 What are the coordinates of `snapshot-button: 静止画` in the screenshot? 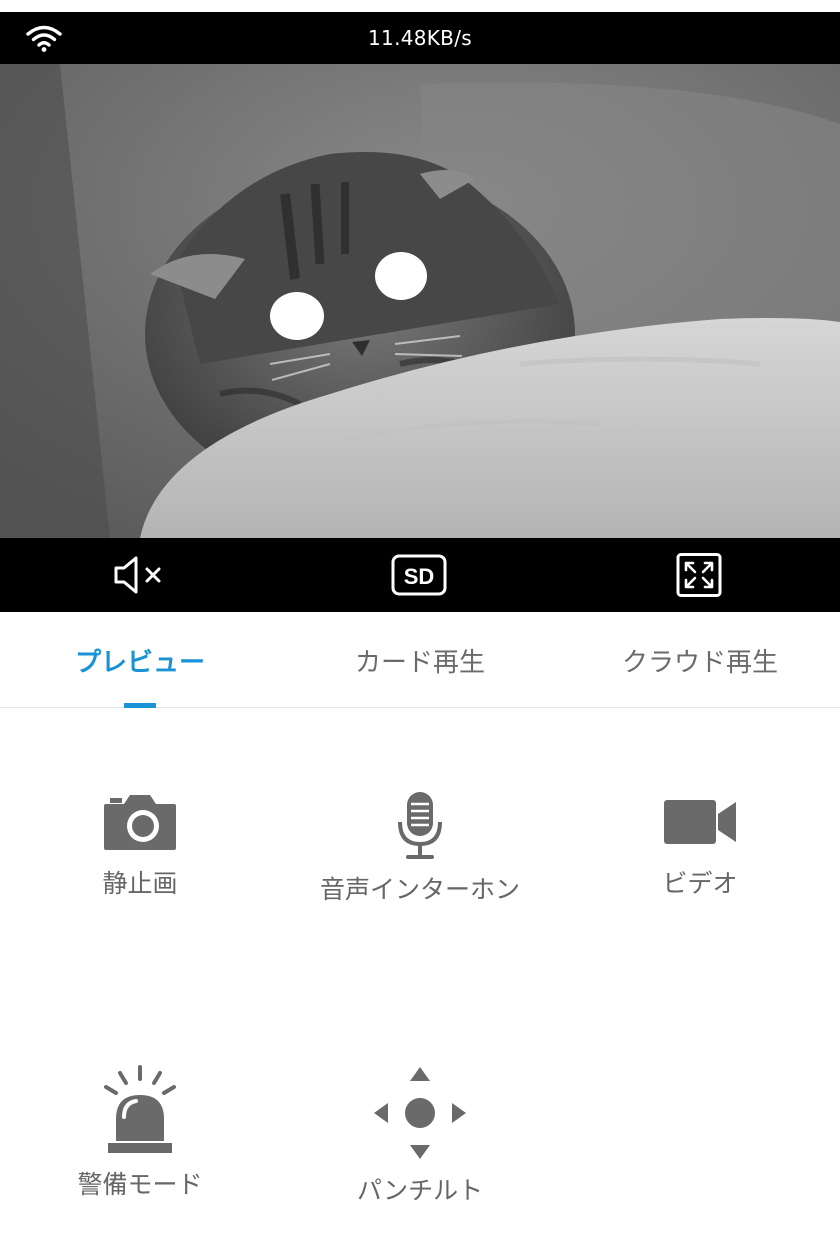 It's located at (140, 845).